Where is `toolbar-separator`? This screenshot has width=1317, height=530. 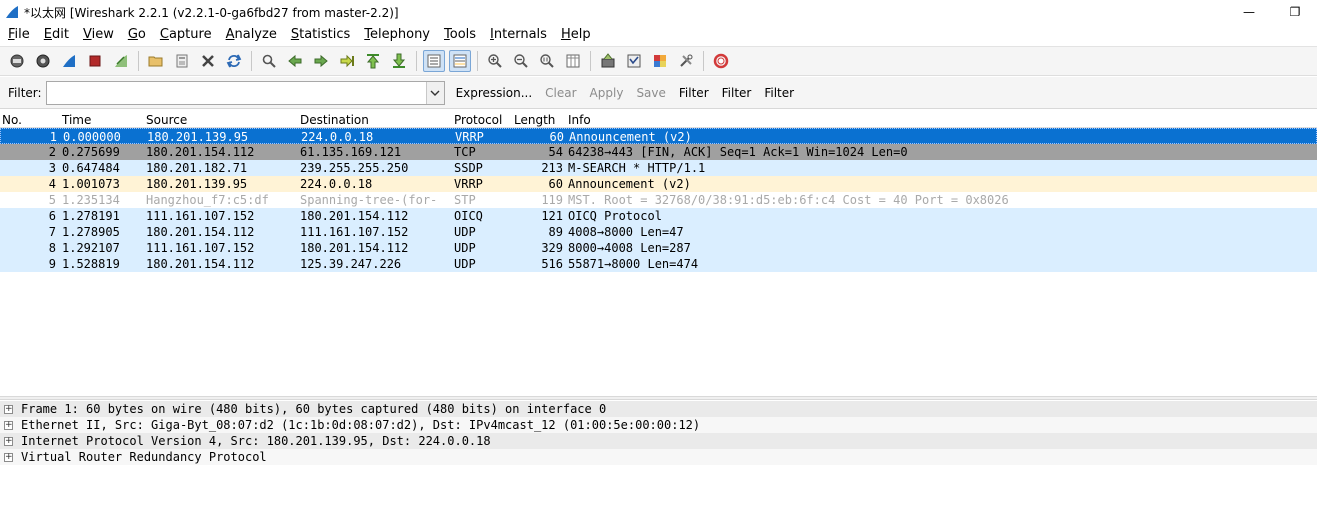 toolbar-separator is located at coordinates (477, 61).